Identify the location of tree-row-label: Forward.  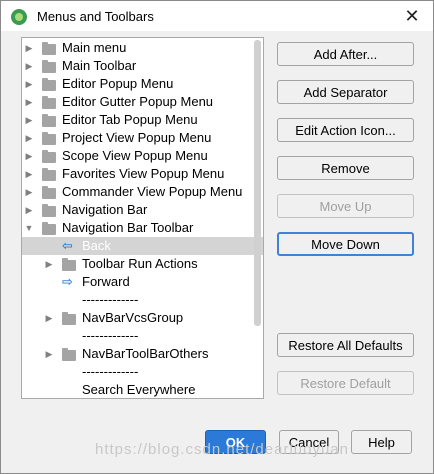
(106, 281).